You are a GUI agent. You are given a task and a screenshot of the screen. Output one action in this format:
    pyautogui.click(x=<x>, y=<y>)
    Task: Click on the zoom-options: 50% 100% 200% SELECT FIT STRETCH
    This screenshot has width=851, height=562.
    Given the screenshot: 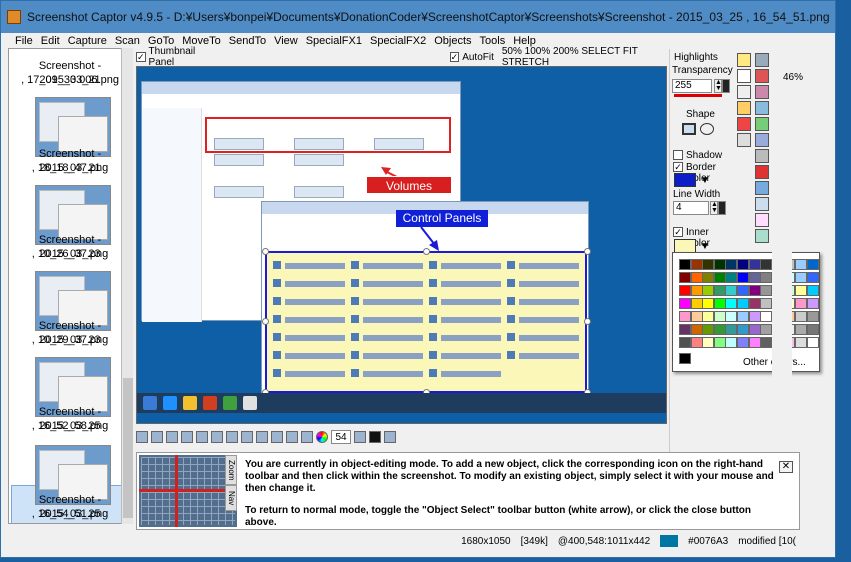 What is the action you would take?
    pyautogui.click(x=585, y=57)
    